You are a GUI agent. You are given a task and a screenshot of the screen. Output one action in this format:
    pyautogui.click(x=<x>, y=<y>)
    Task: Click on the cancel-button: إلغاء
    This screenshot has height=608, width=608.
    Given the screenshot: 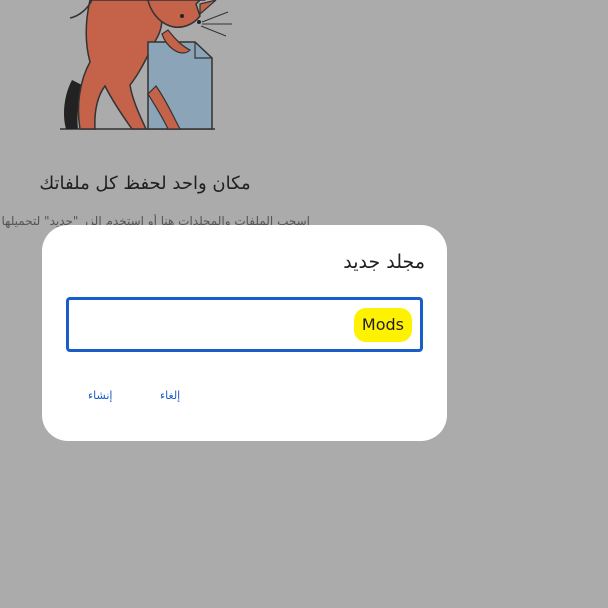 What is the action you would take?
    pyautogui.click(x=170, y=395)
    